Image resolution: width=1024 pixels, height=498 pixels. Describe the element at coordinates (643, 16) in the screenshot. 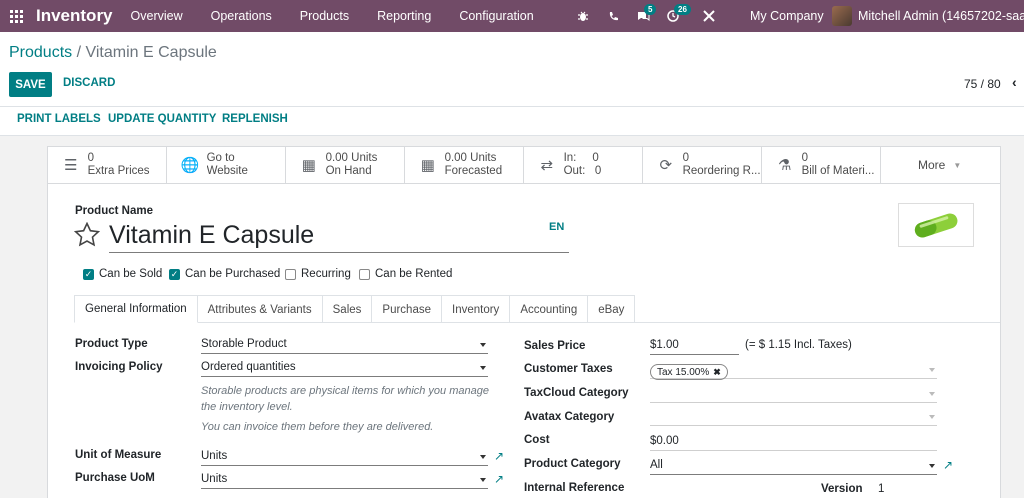

I see `chat-icon: 5` at that location.